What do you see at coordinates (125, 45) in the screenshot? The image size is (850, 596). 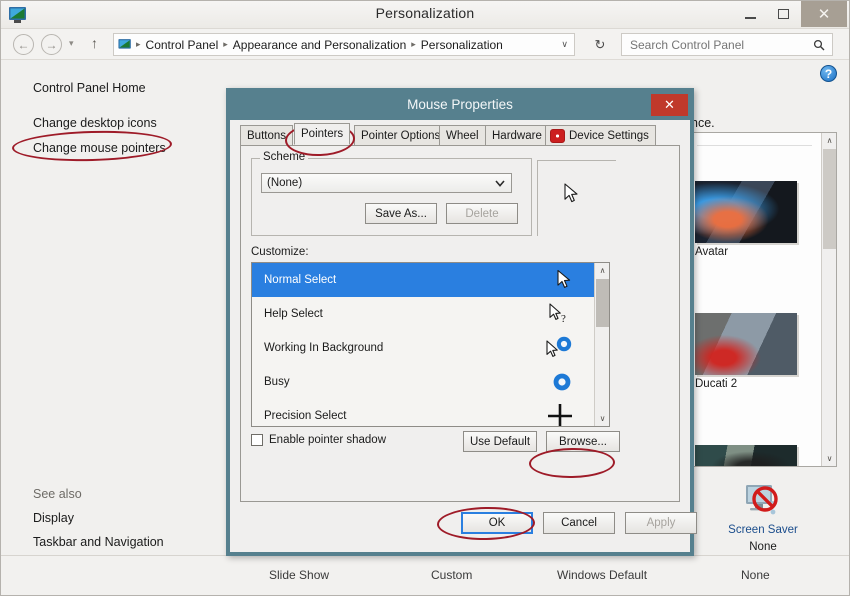 I see `breadcrumb-icon` at bounding box center [125, 45].